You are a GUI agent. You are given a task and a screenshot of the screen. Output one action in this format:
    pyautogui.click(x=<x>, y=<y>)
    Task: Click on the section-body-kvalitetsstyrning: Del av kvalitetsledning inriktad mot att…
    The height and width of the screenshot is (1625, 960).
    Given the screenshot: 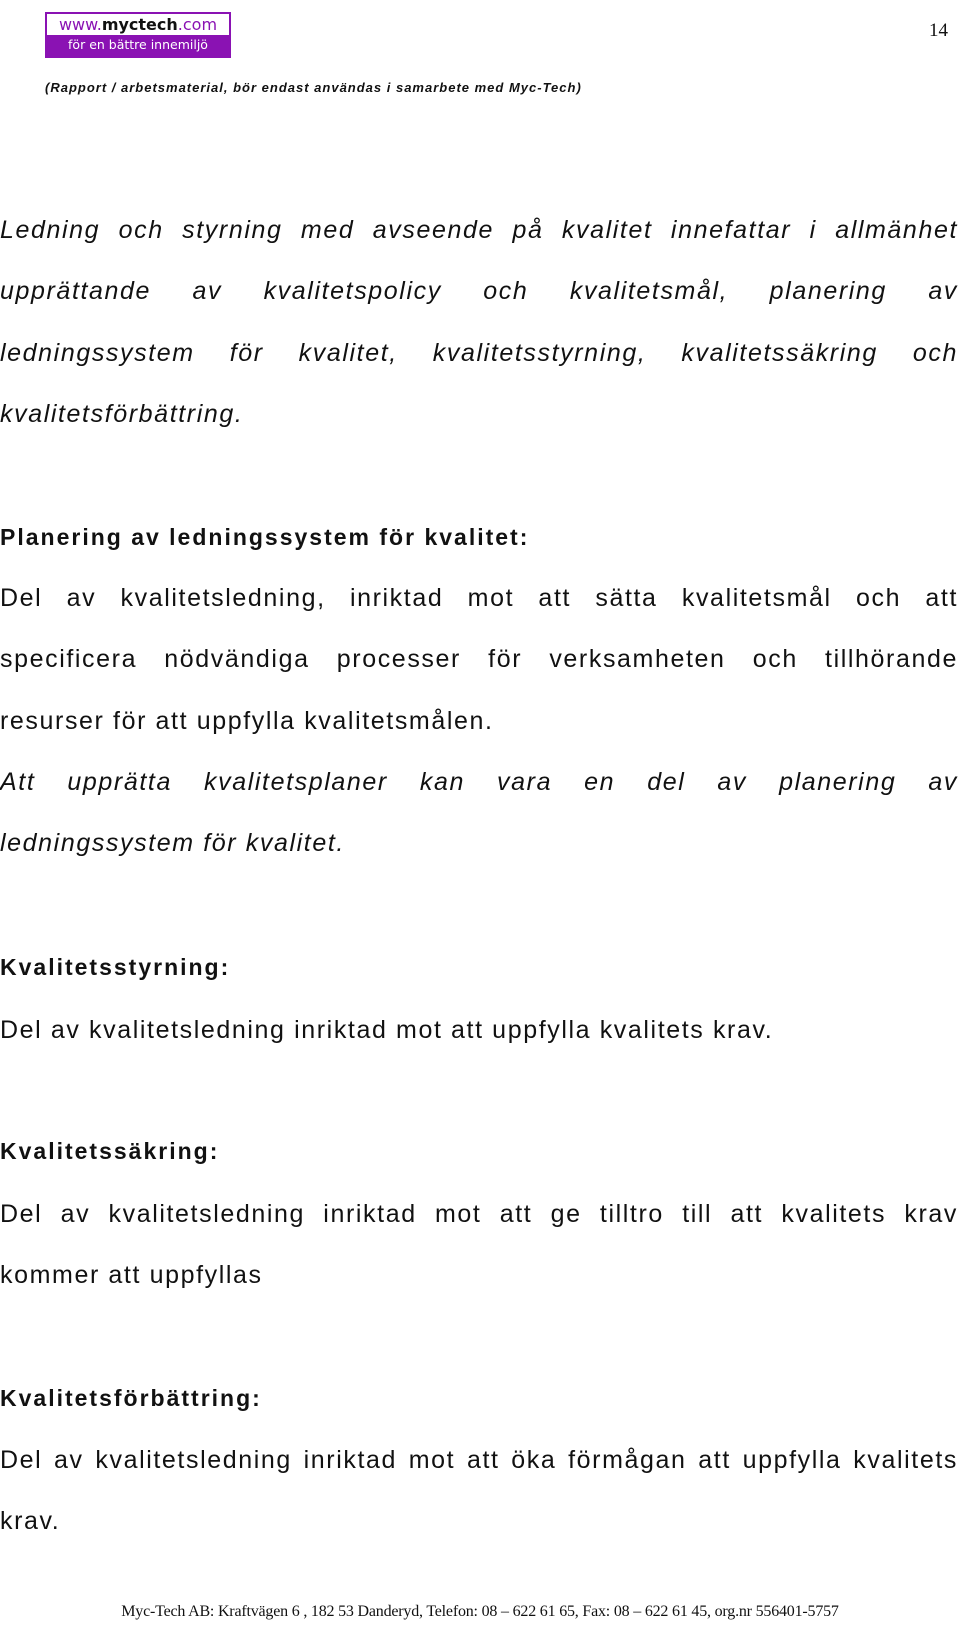 What is the action you would take?
    pyautogui.click(x=479, y=1030)
    